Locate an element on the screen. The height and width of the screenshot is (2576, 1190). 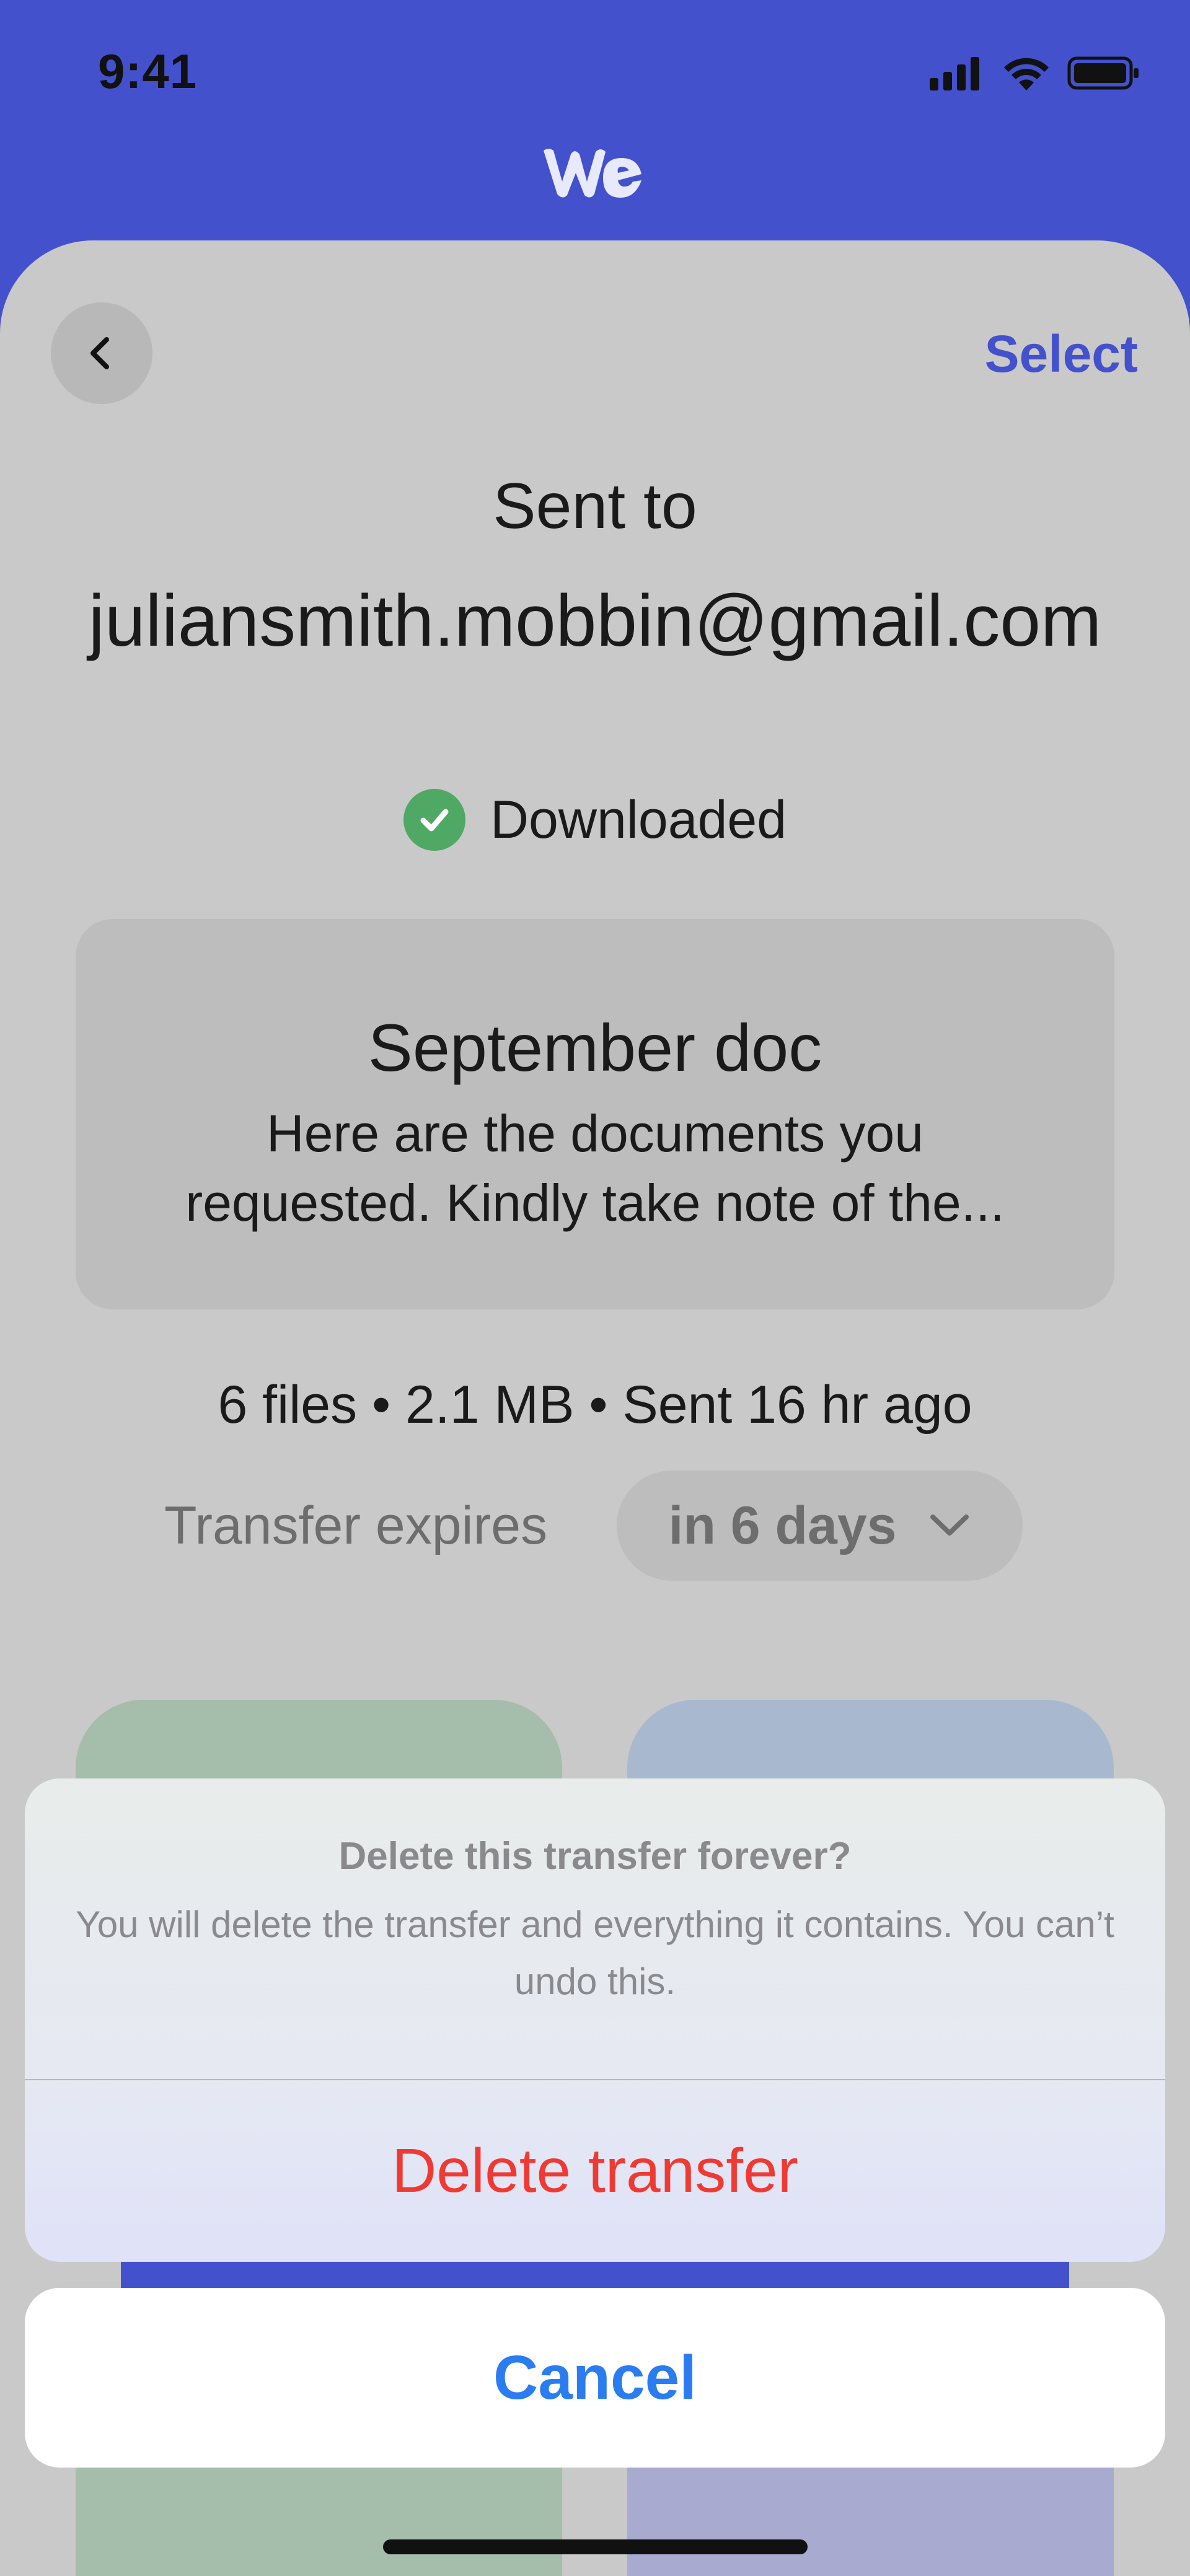
download-status: Downloaded is located at coordinates (595, 820).